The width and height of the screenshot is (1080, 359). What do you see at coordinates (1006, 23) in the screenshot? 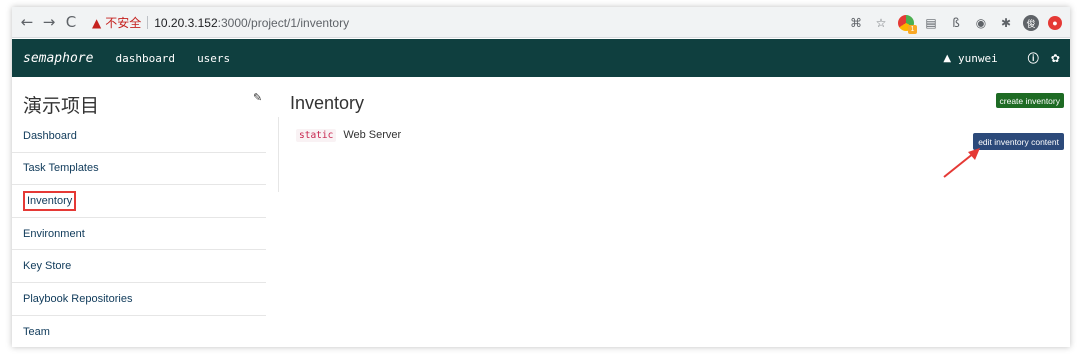
I see `puzzle-icon: ✱` at bounding box center [1006, 23].